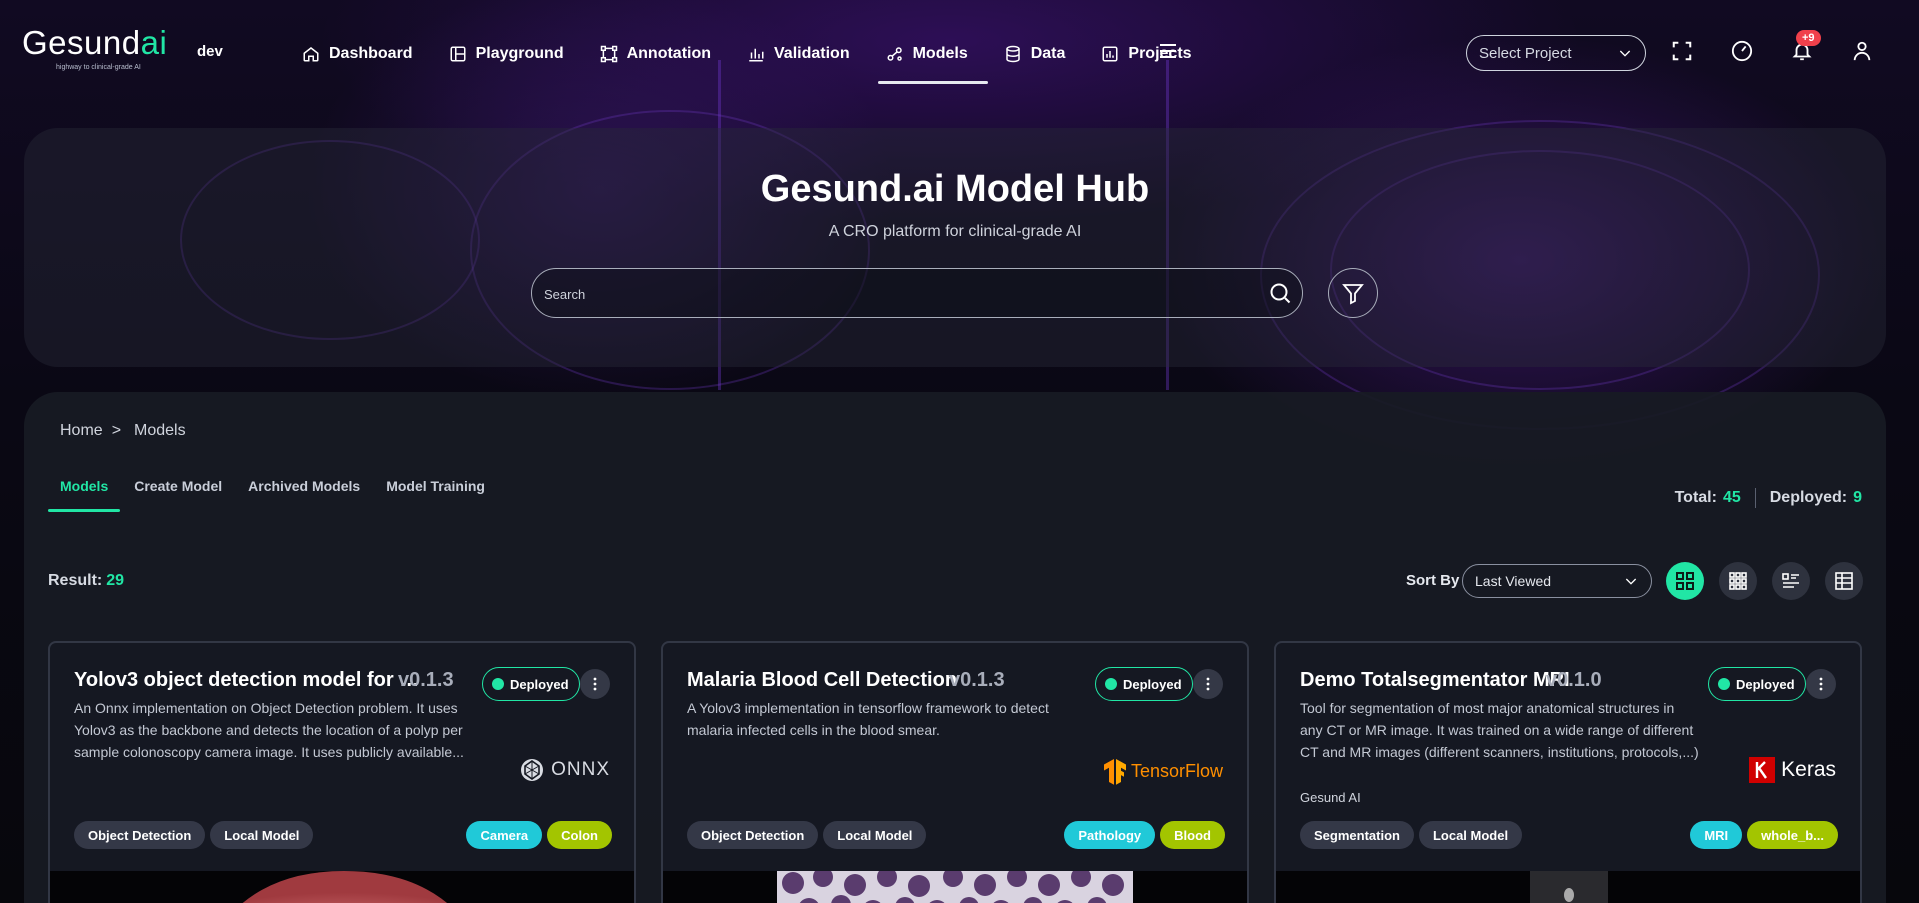  Describe the element at coordinates (81, 431) in the screenshot. I see `breadcrumb-home: Home` at that location.